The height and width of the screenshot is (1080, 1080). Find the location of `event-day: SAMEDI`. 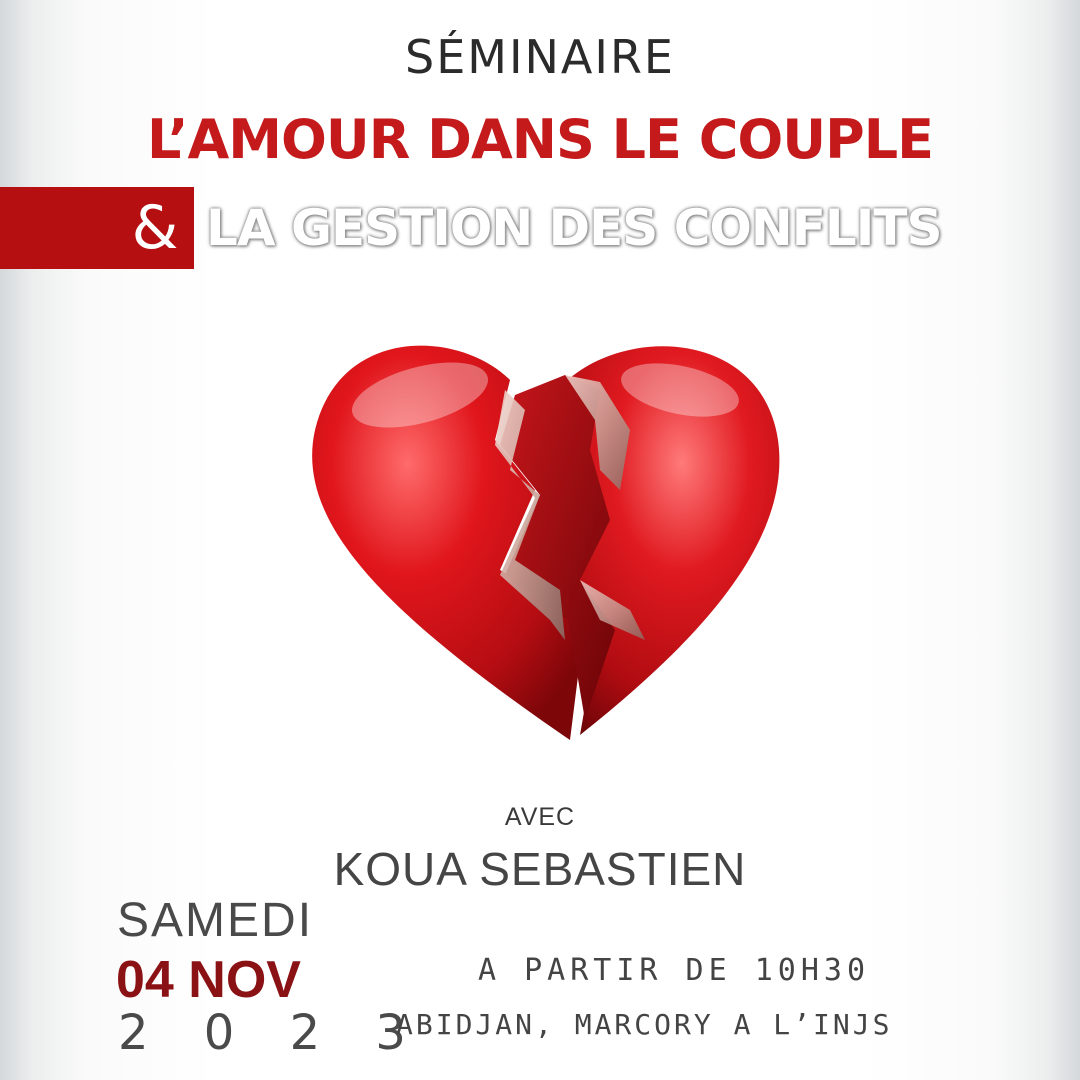

event-day: SAMEDI is located at coordinates (215, 920).